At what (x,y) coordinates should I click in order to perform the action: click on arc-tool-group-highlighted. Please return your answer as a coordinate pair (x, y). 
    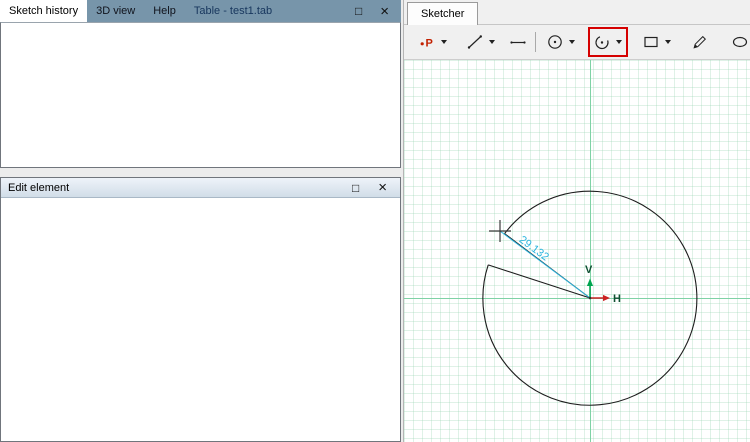
    Looking at the image, I should click on (608, 42).